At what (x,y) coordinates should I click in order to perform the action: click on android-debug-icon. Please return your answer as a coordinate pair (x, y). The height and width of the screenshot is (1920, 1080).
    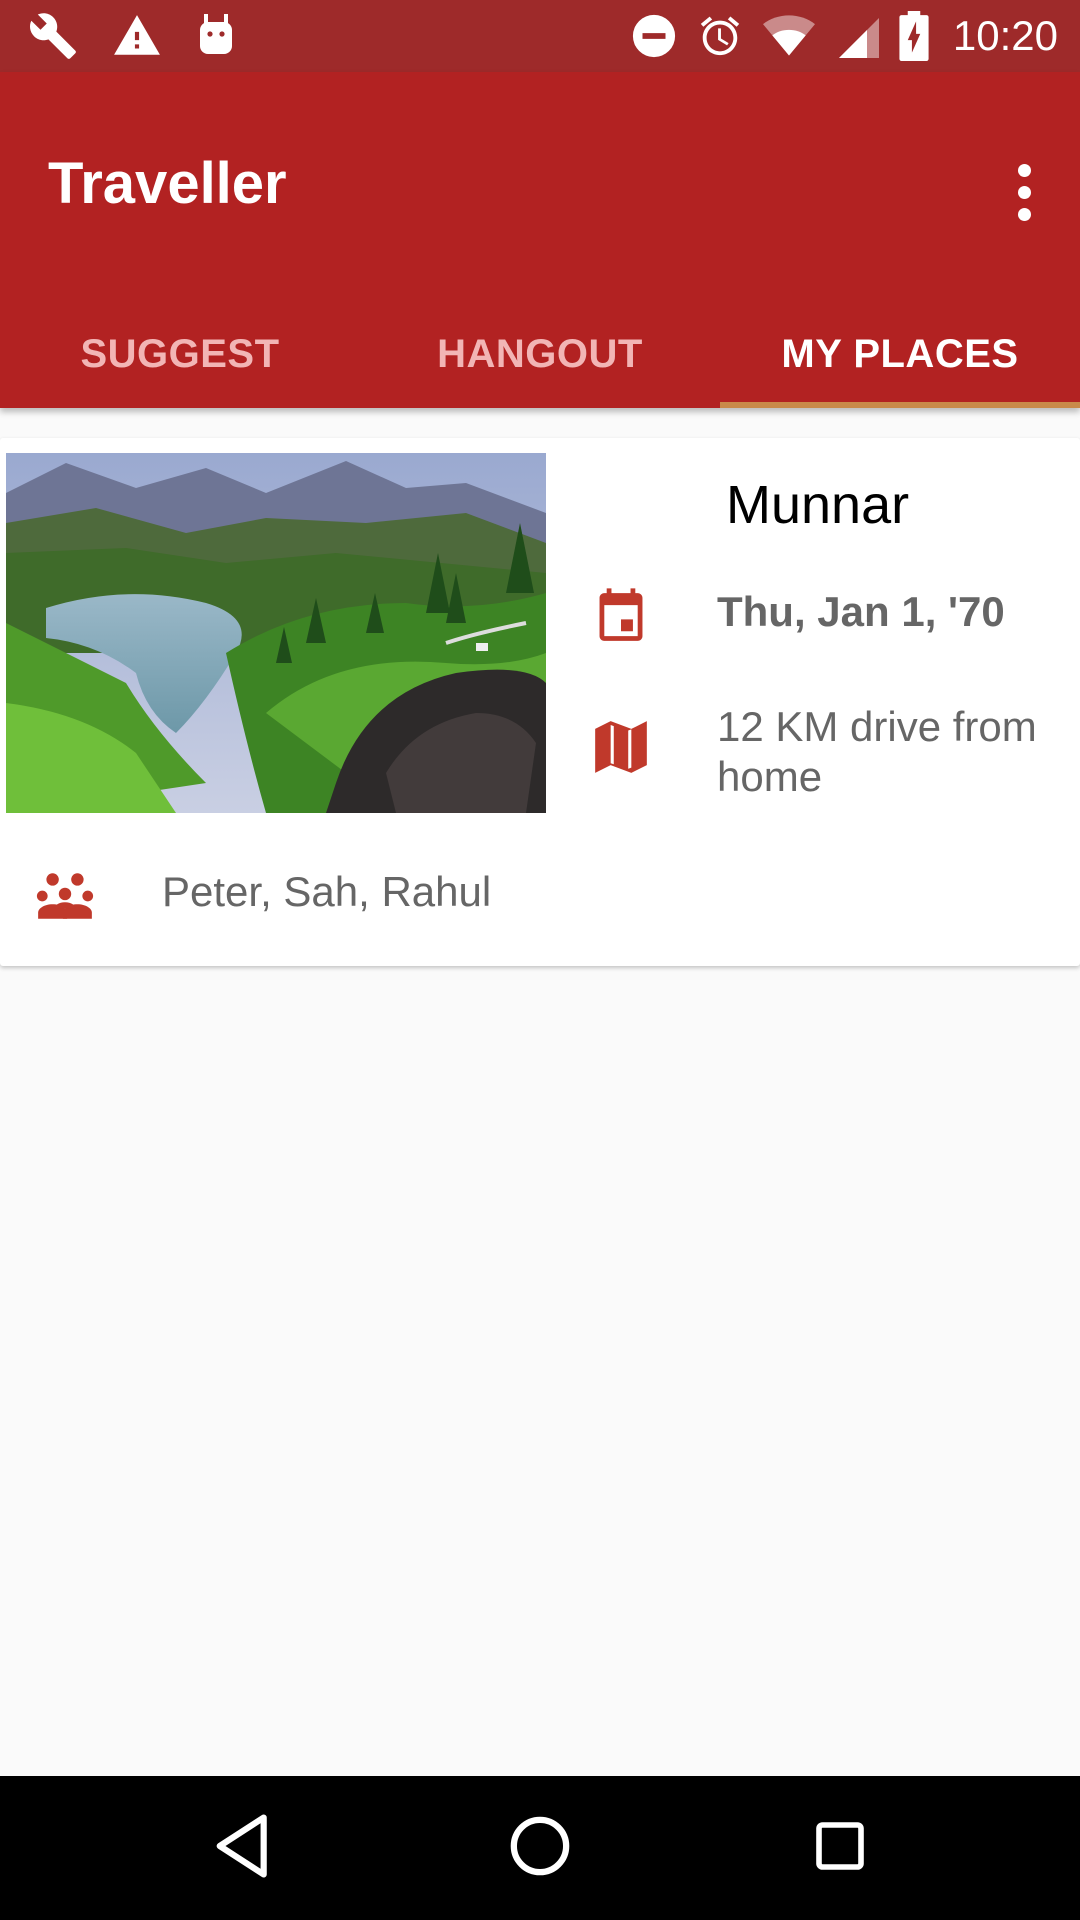
    Looking at the image, I should click on (216, 34).